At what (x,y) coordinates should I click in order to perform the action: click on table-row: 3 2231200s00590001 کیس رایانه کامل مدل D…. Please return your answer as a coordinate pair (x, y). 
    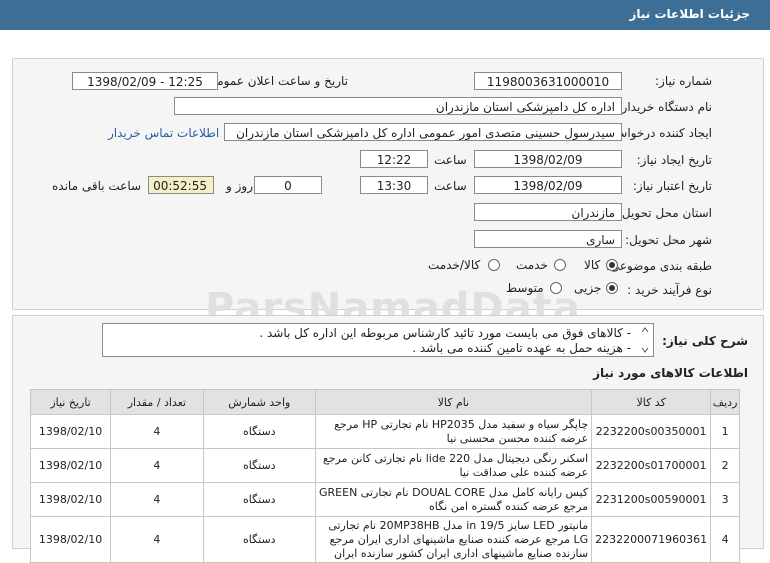
    Looking at the image, I should click on (384, 499).